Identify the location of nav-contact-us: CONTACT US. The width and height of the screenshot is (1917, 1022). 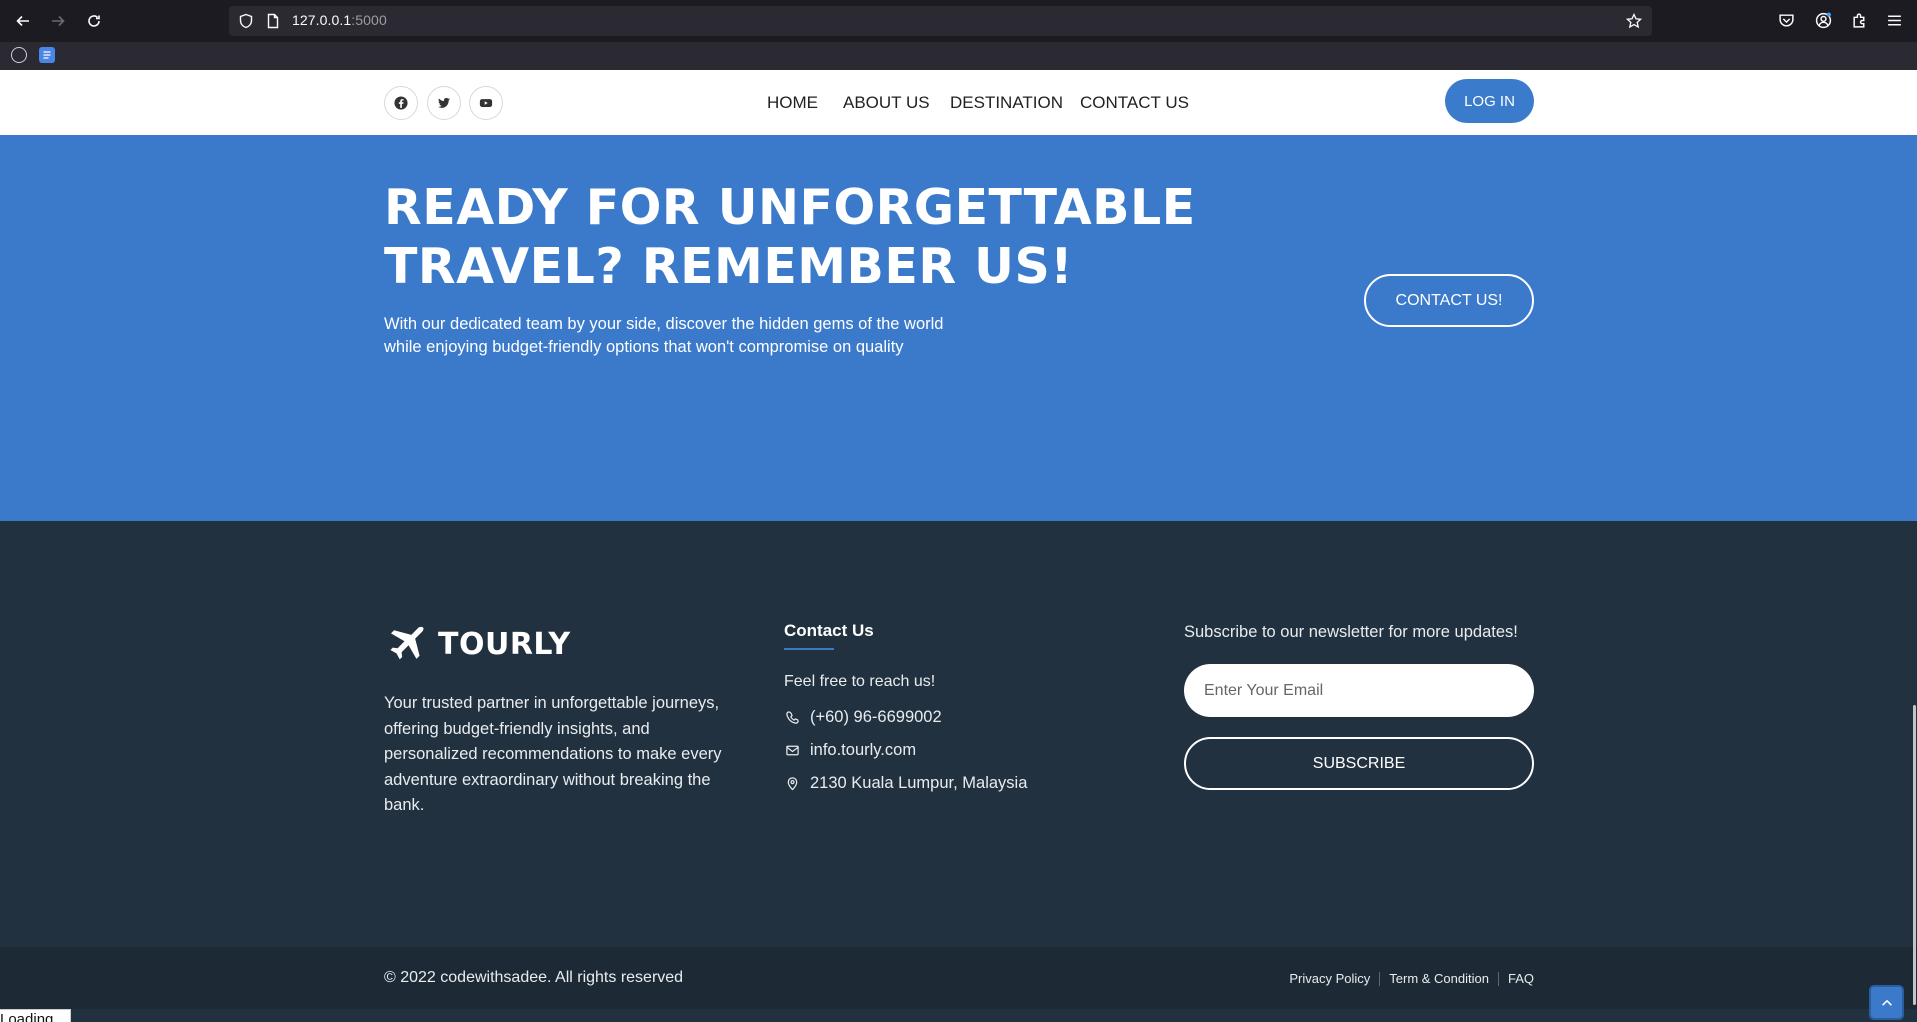
(1134, 103).